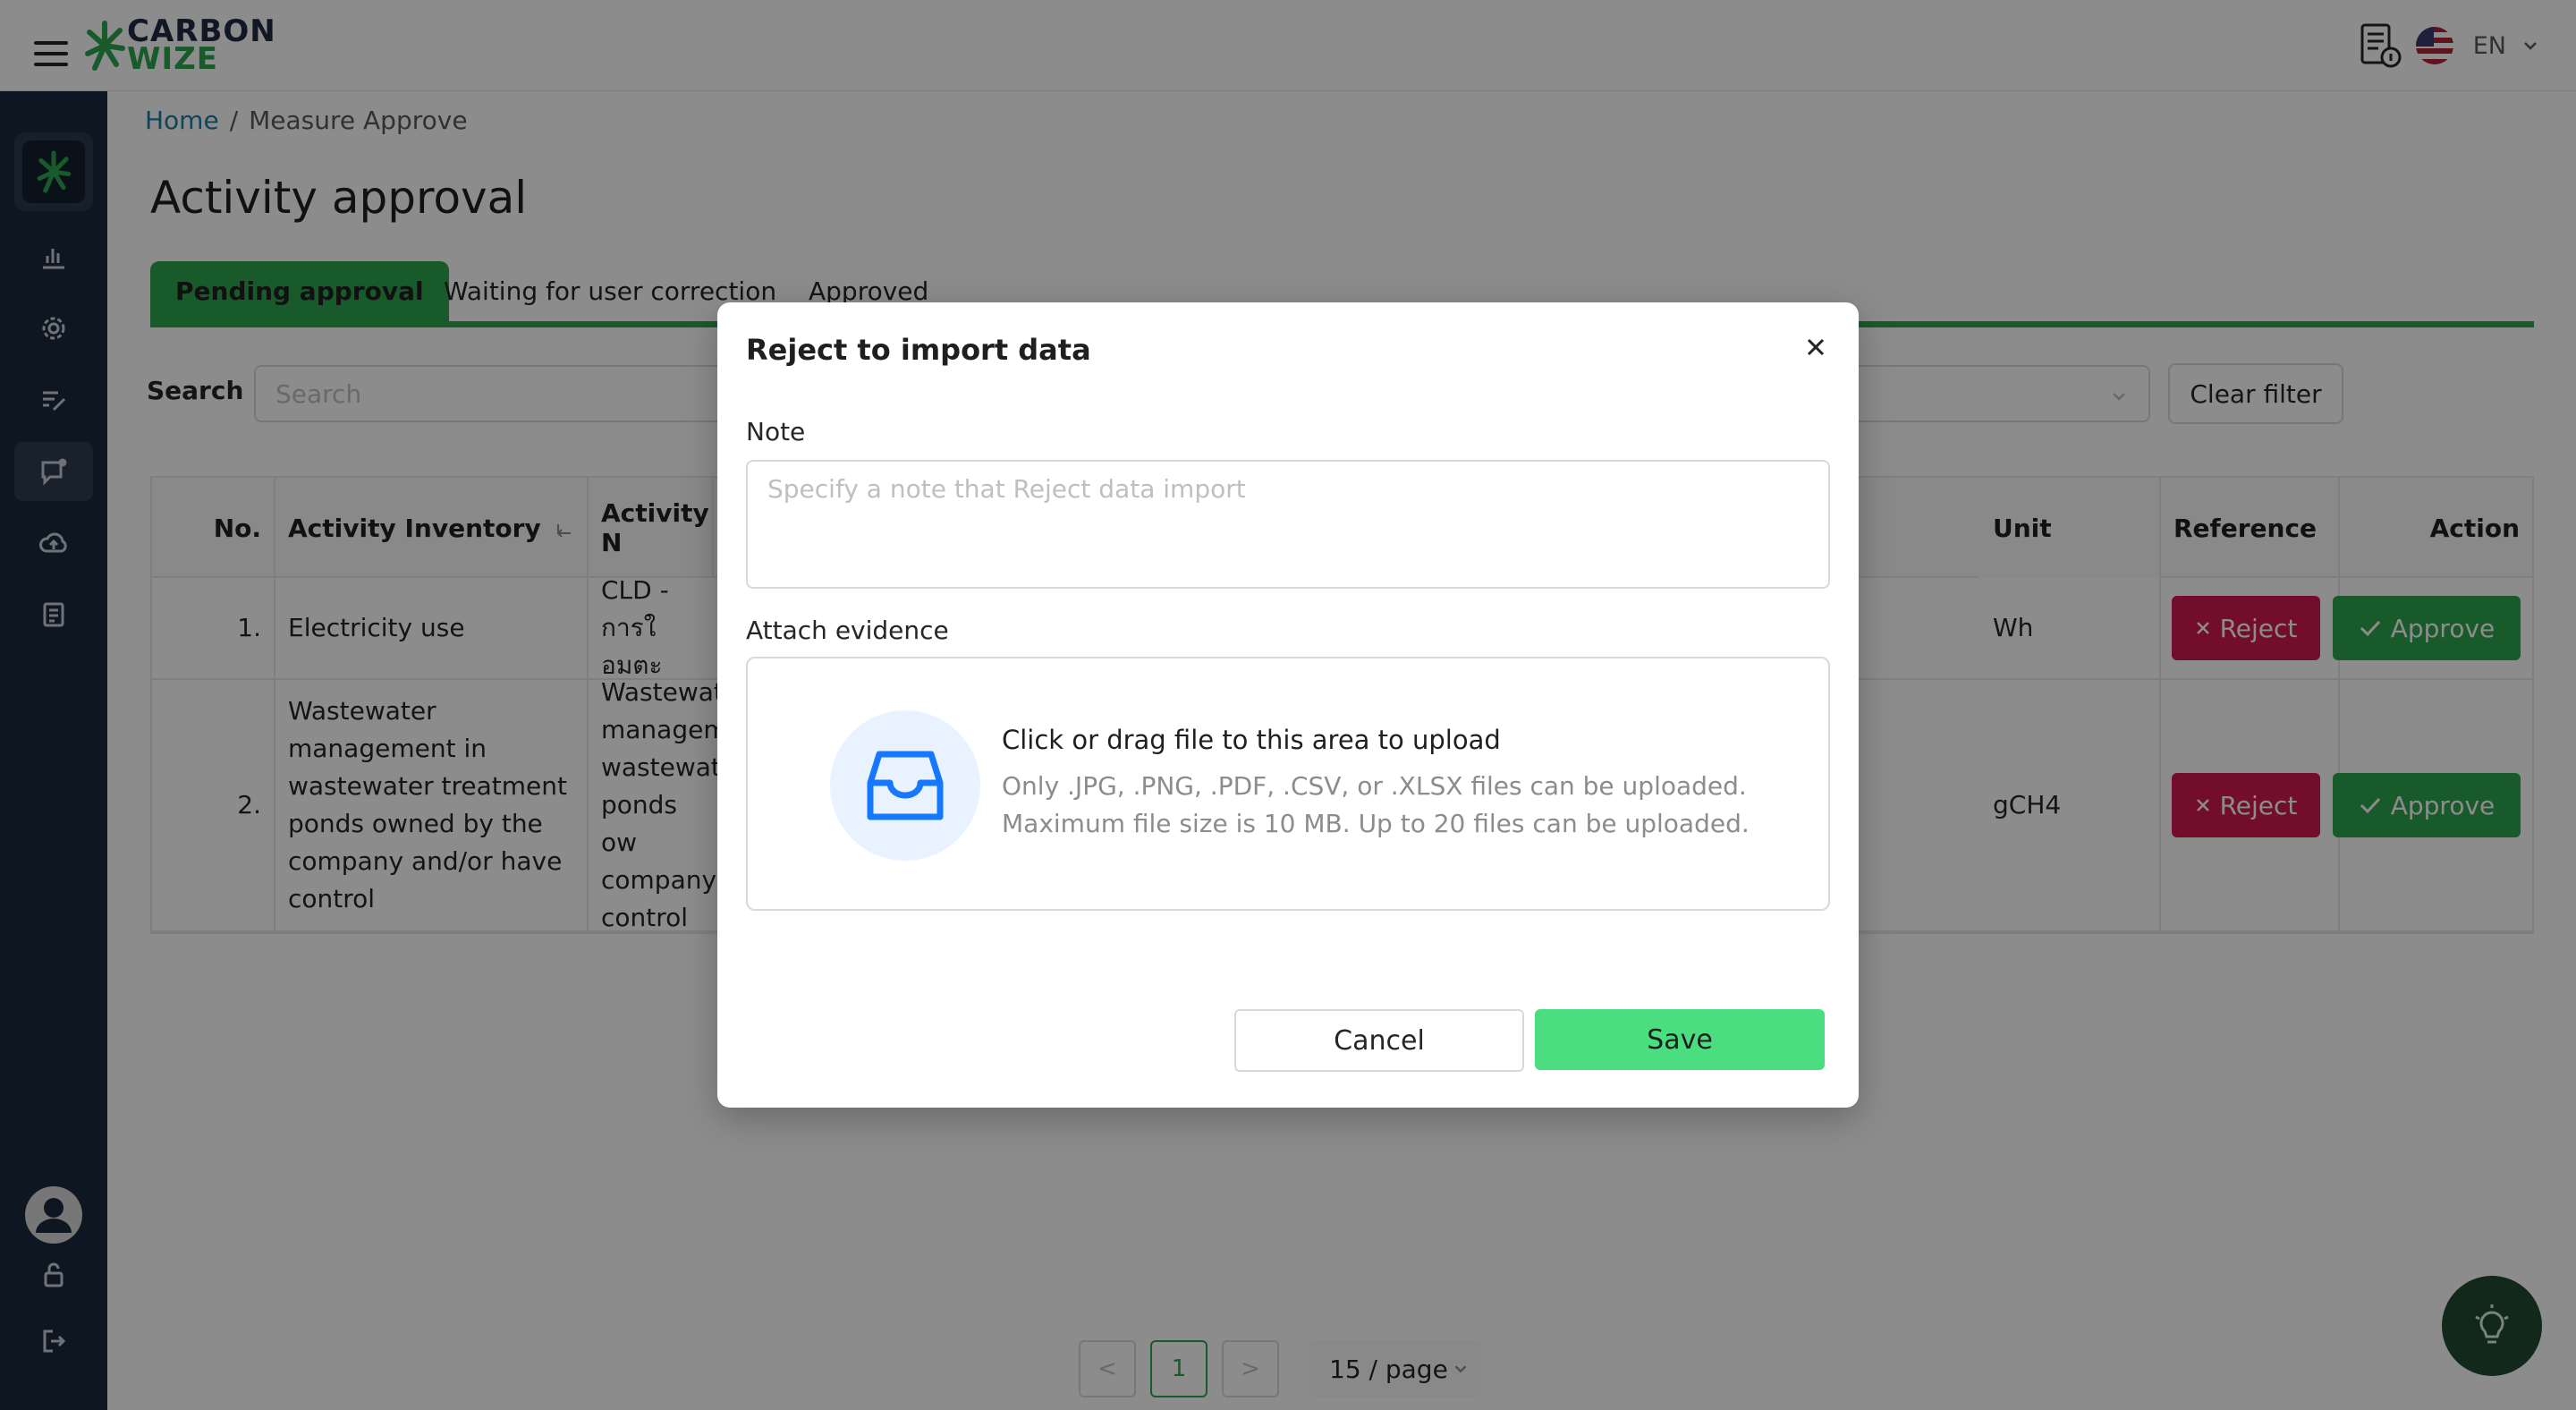 This screenshot has height=1410, width=2576. Describe the element at coordinates (1379, 1041) in the screenshot. I see `cancel-button: Cancel` at that location.